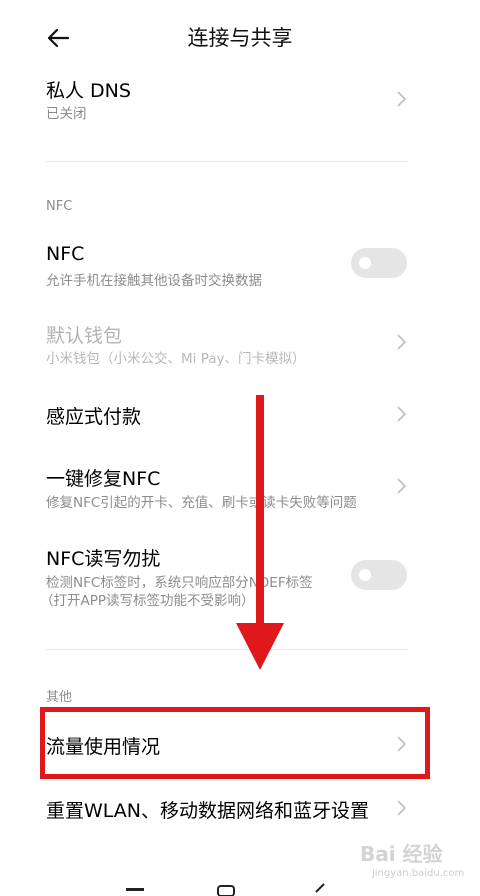 The image size is (480, 896). What do you see at coordinates (154, 281) in the screenshot?
I see `nfc-subtitle: 允许手机在接触其他设备时交换数据` at bounding box center [154, 281].